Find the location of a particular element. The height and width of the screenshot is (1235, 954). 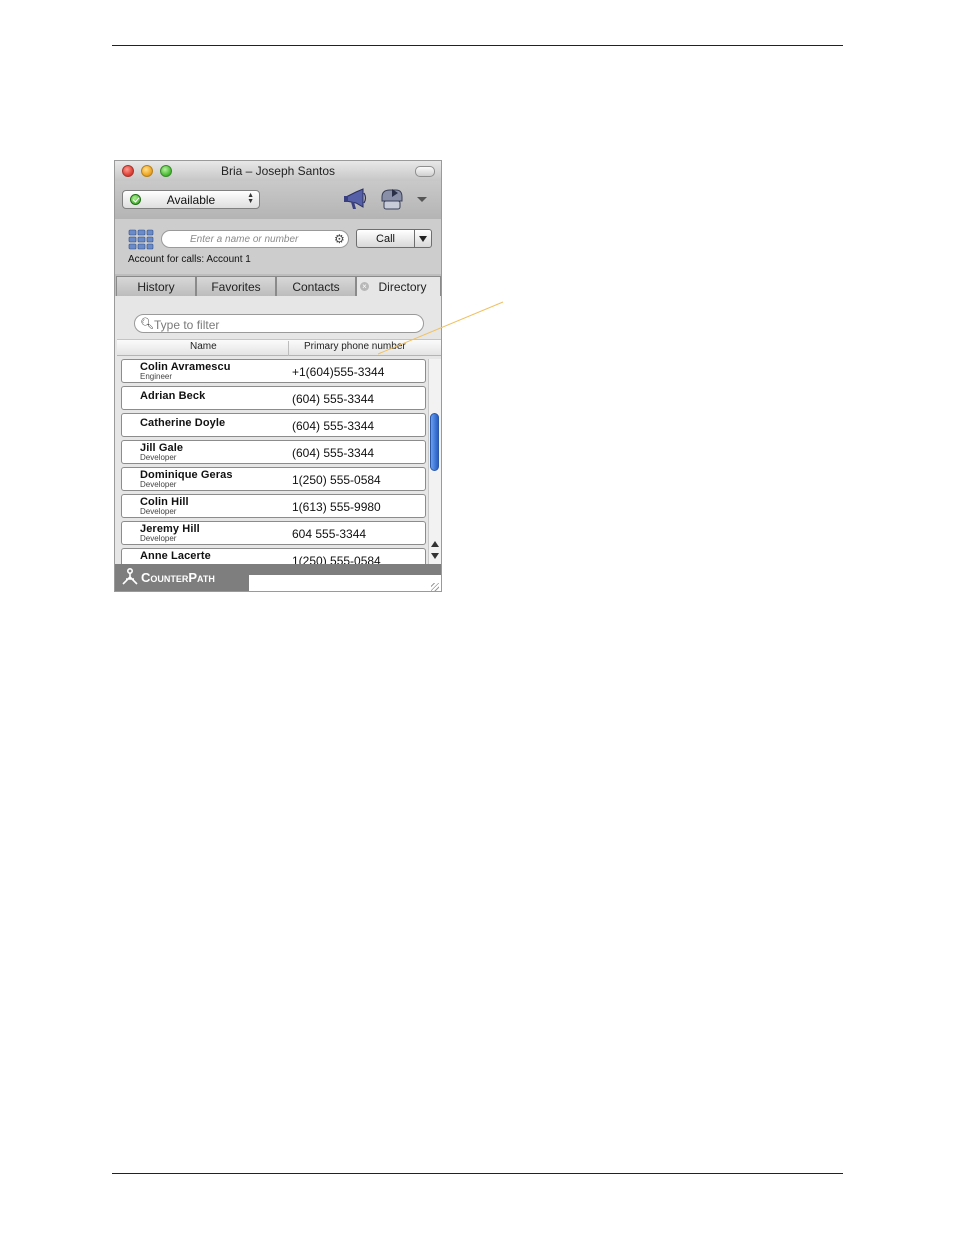

tab-contacts: Contacts is located at coordinates (316, 286).